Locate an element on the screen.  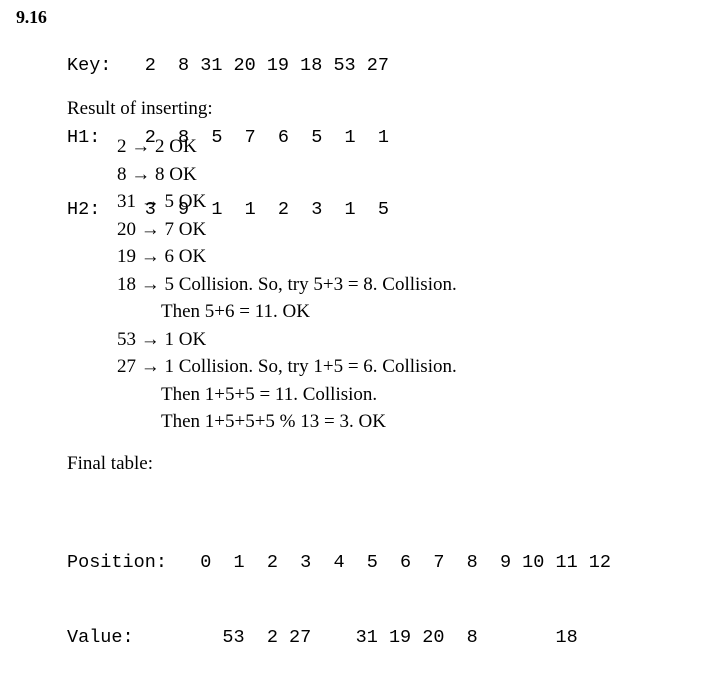
hash-header-row-key: Key: 2 8 31 20 19 18 53 27 is located at coordinates (228, 65).